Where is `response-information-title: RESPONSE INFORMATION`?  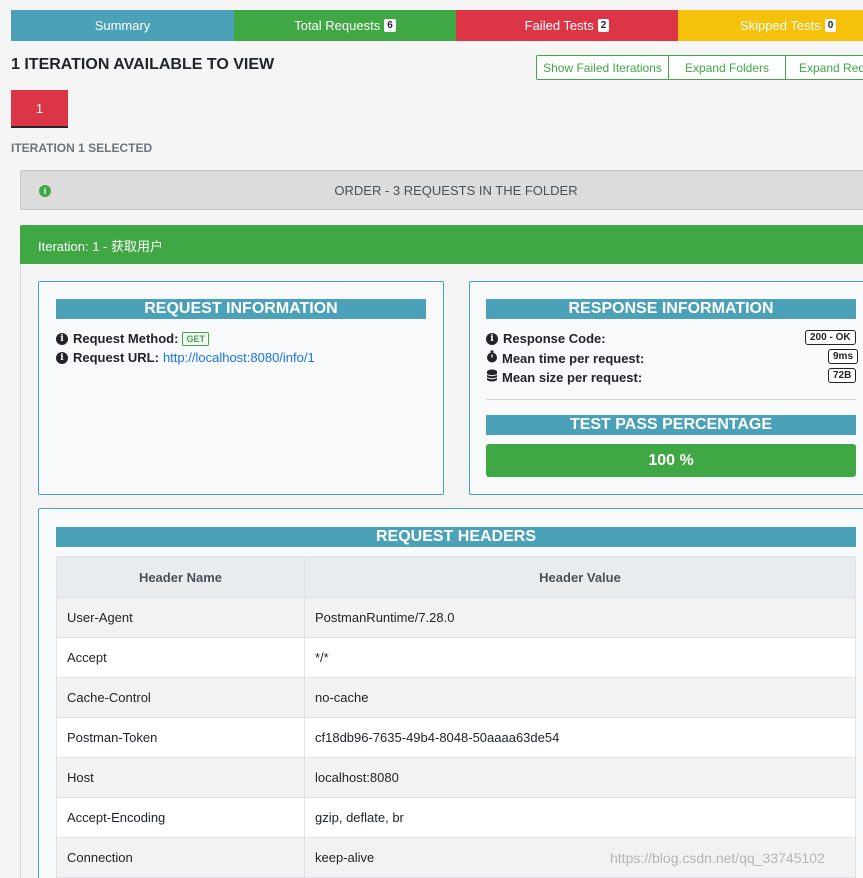
response-information-title: RESPONSE INFORMATION is located at coordinates (671, 309).